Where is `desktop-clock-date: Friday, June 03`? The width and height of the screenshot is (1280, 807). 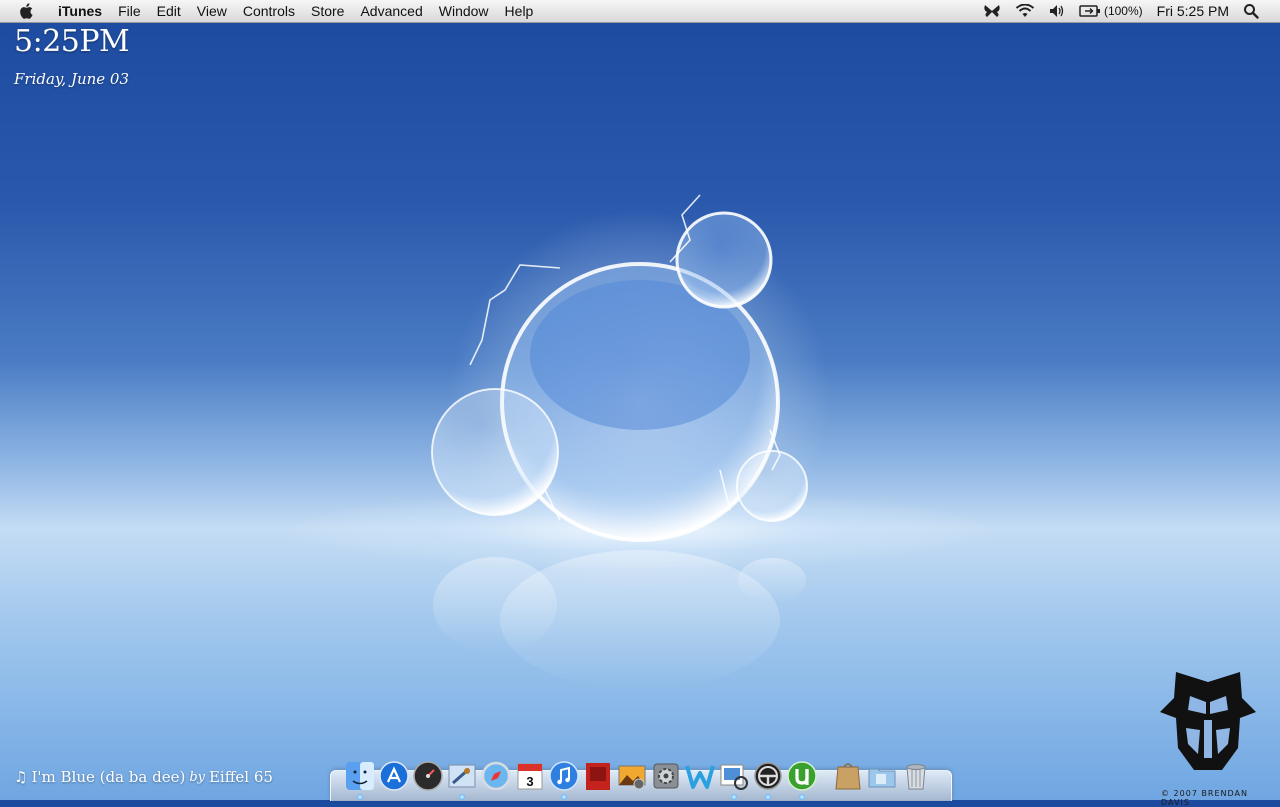
desktop-clock-date: Friday, June 03 is located at coordinates (72, 79).